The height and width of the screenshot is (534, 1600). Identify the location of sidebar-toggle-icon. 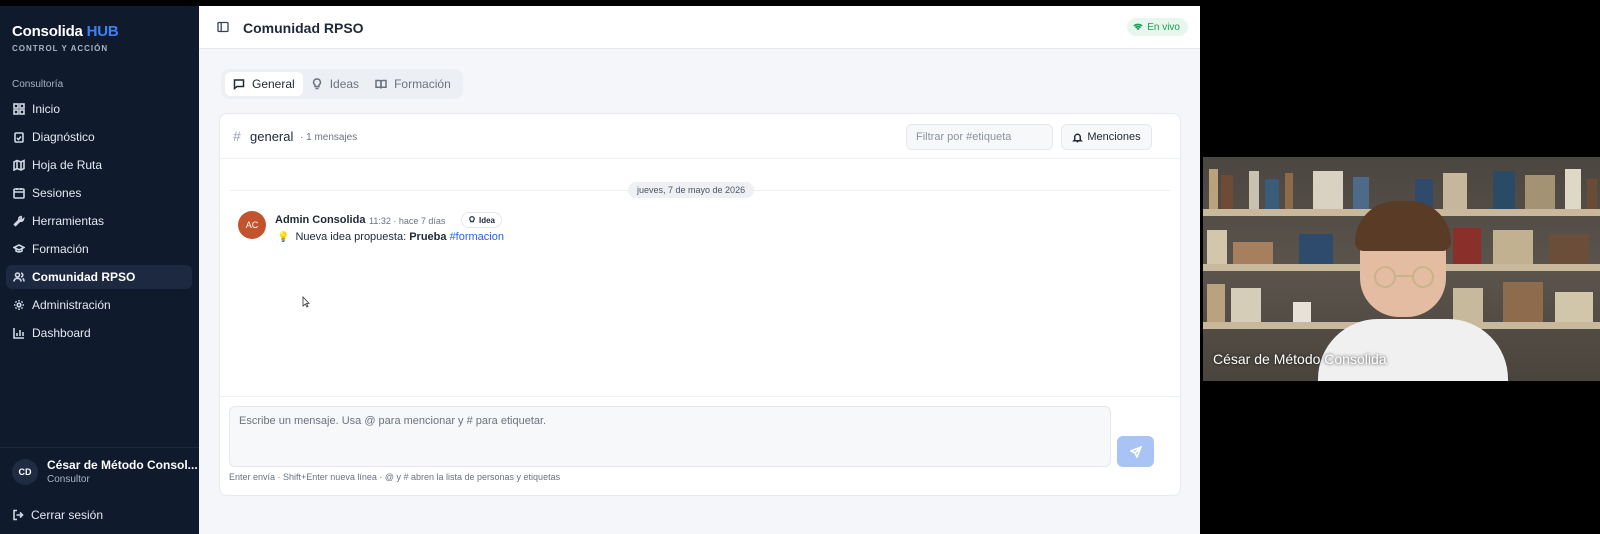
(223, 27).